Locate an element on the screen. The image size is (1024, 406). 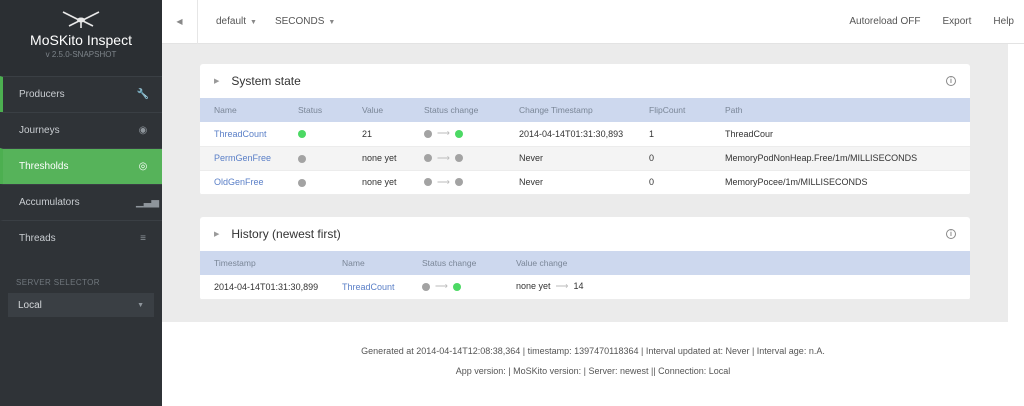
sidebar-item-label: Threads is located at coordinates (37, 238).